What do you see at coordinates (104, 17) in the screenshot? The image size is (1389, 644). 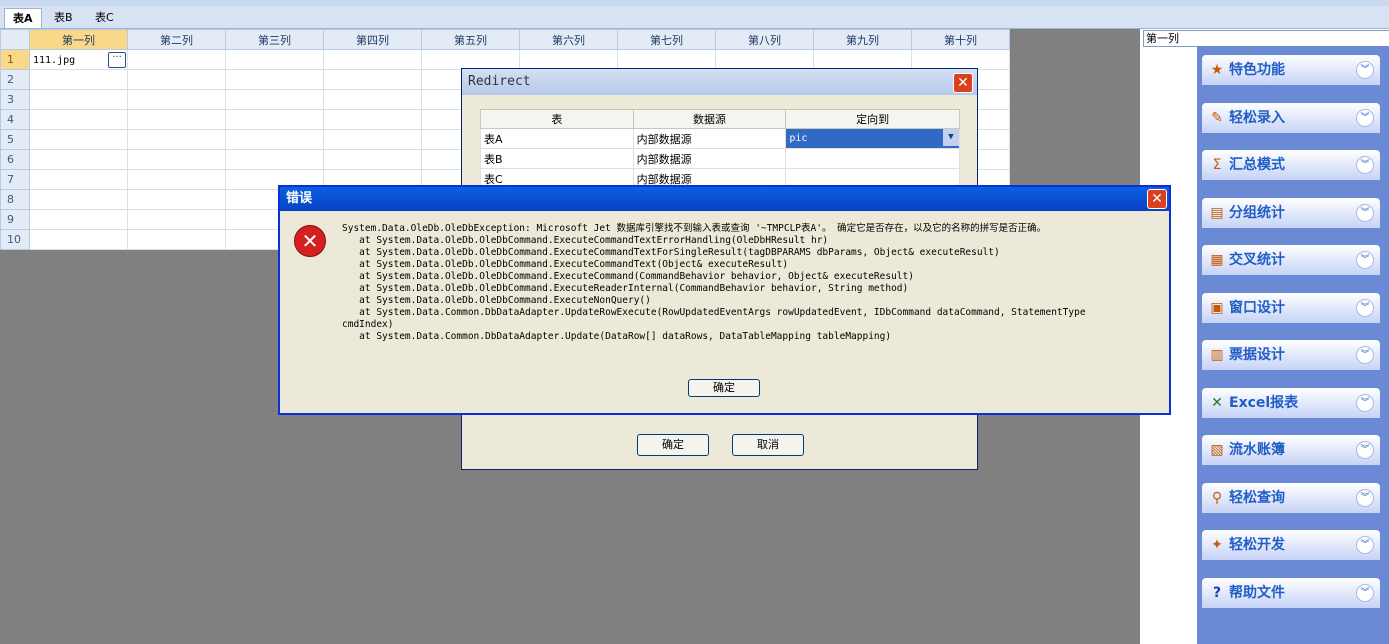 I see `sheet-tab-c: 表C` at bounding box center [104, 17].